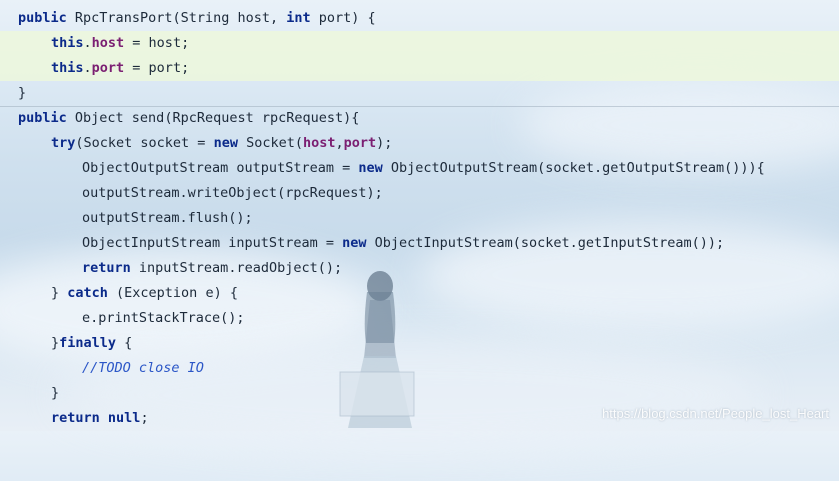 The width and height of the screenshot is (839, 481). Describe the element at coordinates (298, 18) in the screenshot. I see `keyword: int` at that location.